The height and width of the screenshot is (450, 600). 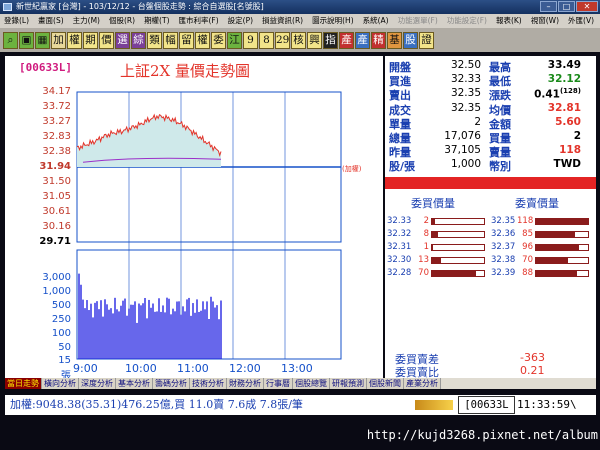 What do you see at coordinates (437, 235) in the screenshot?
I see `bid-row: 32.32 8` at bounding box center [437, 235].